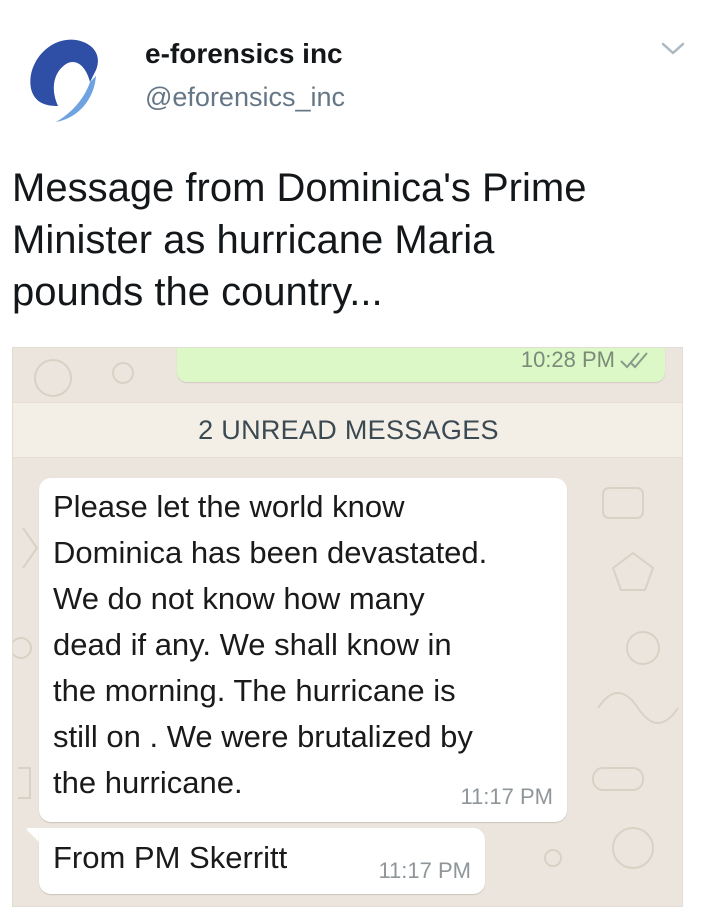 Image resolution: width=706 pixels, height=907 pixels. I want to click on double-check-icon, so click(634, 360).